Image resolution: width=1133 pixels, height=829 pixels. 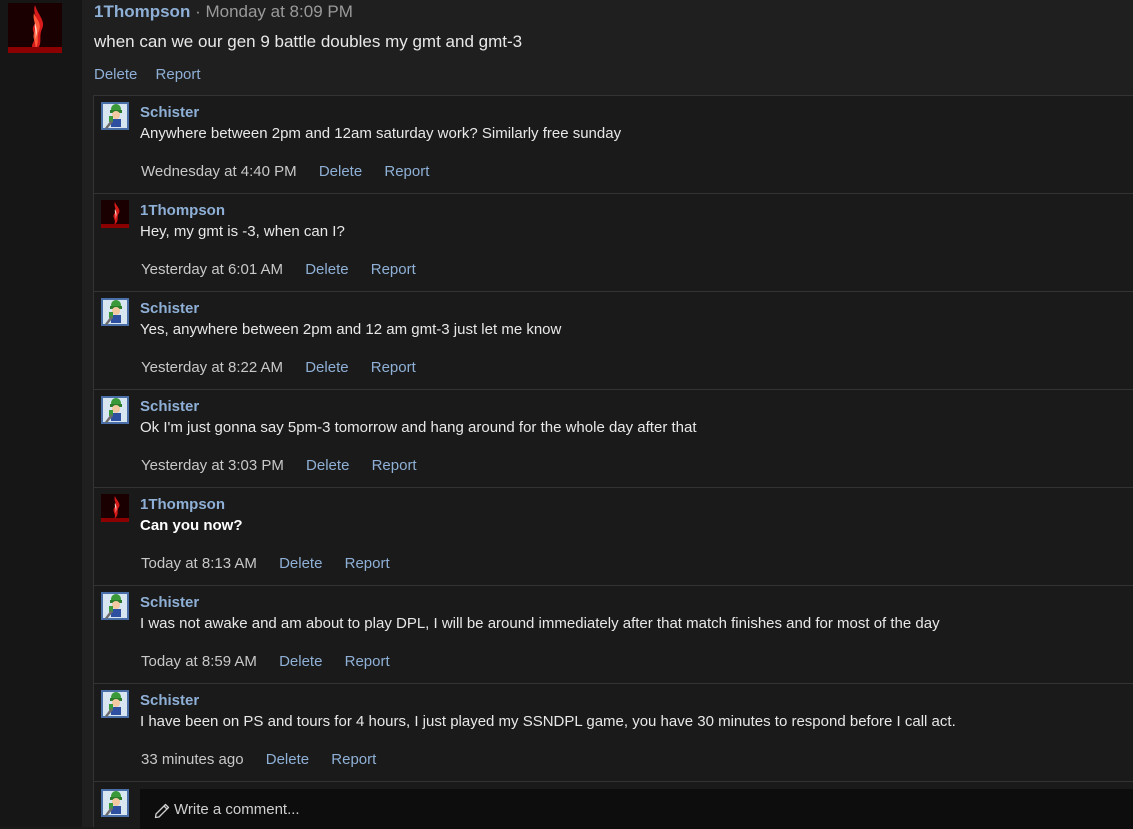 What do you see at coordinates (278, 11) in the screenshot?
I see `post-timestamp: Monday at 8:09 PM` at bounding box center [278, 11].